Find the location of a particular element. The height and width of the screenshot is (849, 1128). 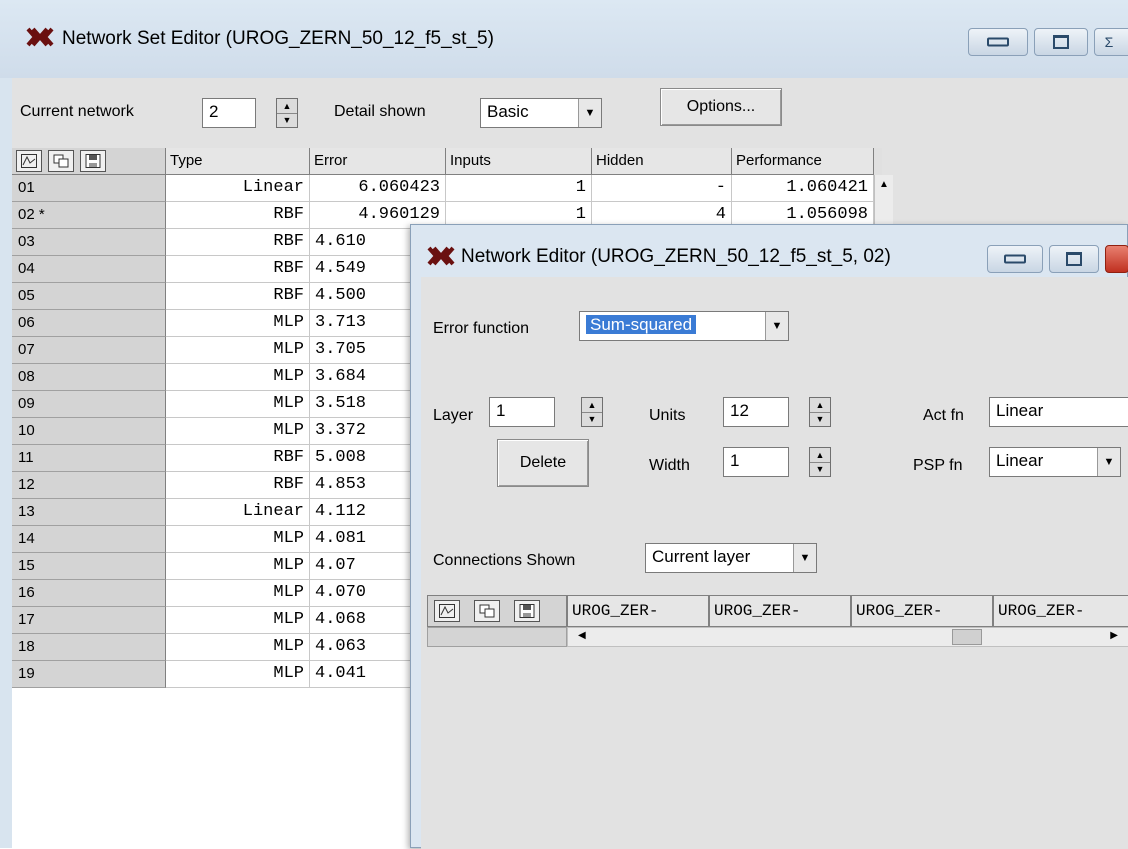

horizontal-scrollbar: ◀ ▶ is located at coordinates (847, 637).